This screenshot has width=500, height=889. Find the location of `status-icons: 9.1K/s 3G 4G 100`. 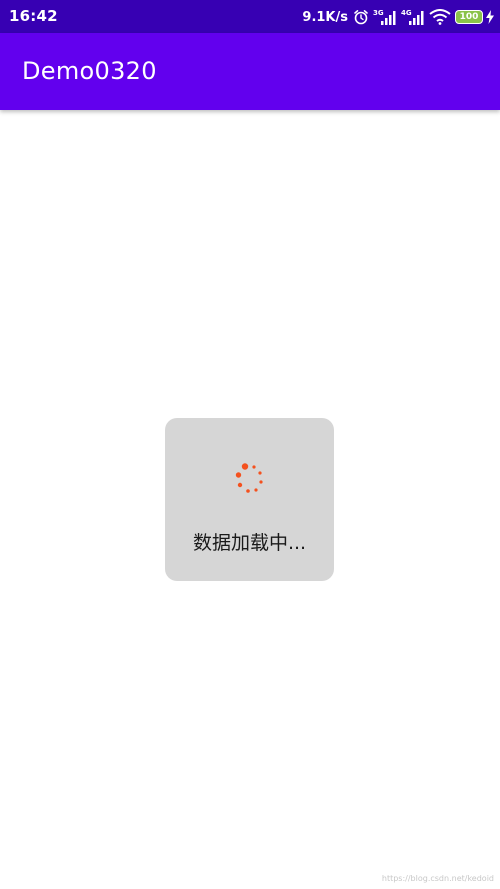

status-icons: 9.1K/s 3G 4G 100 is located at coordinates (398, 17).